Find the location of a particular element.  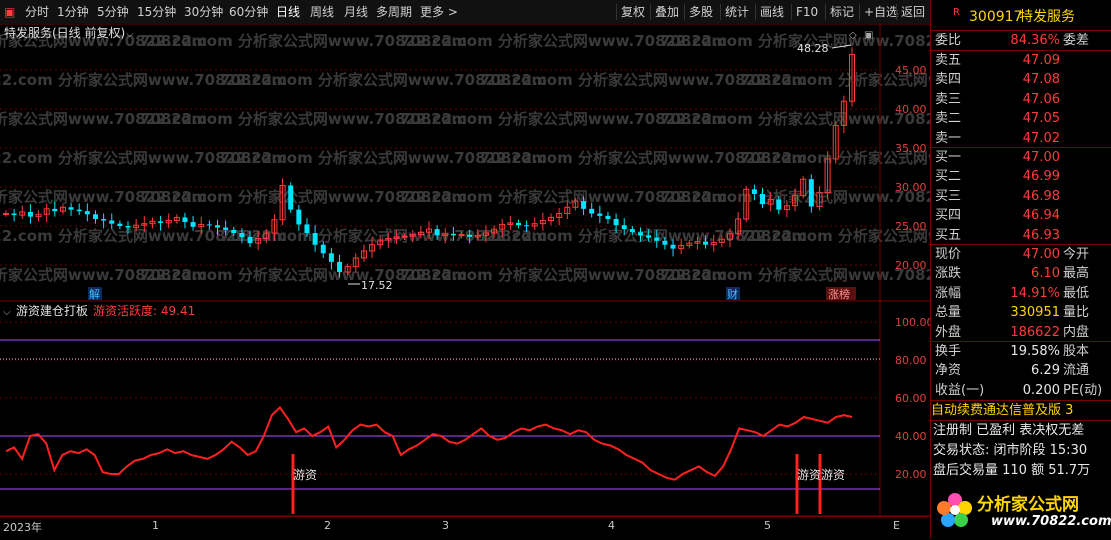

stat-row-label: 涨幅 is located at coordinates (948, 293).